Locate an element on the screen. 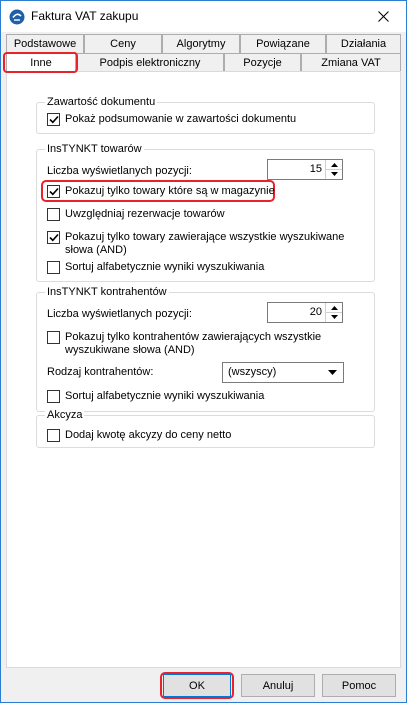  tab-powiazane: Powiązane is located at coordinates (283, 43).